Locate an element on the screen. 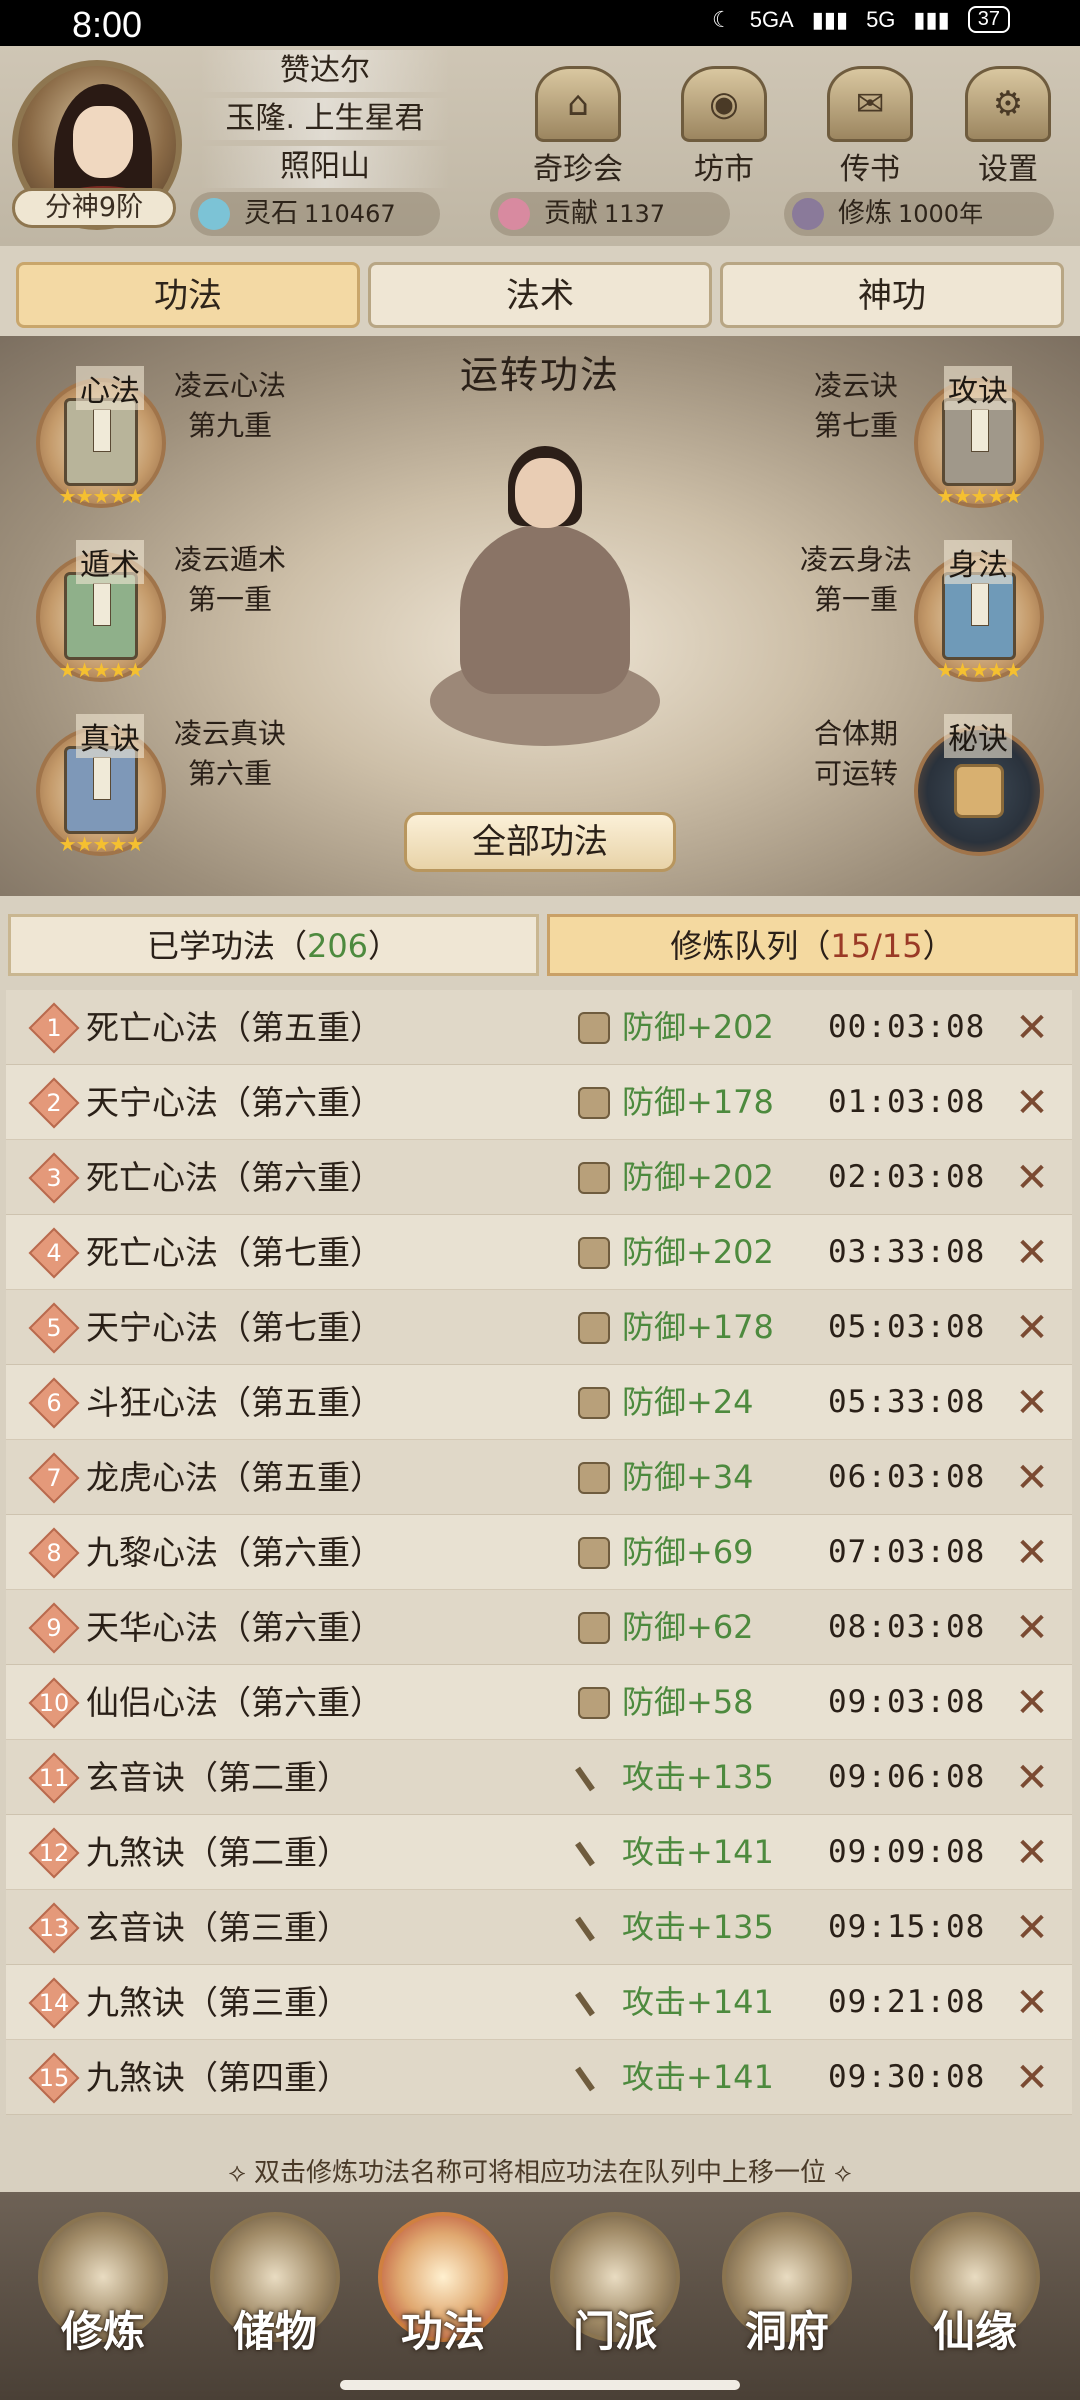  technique-name: 玄音诀（第二重） is located at coordinates (218, 1777).